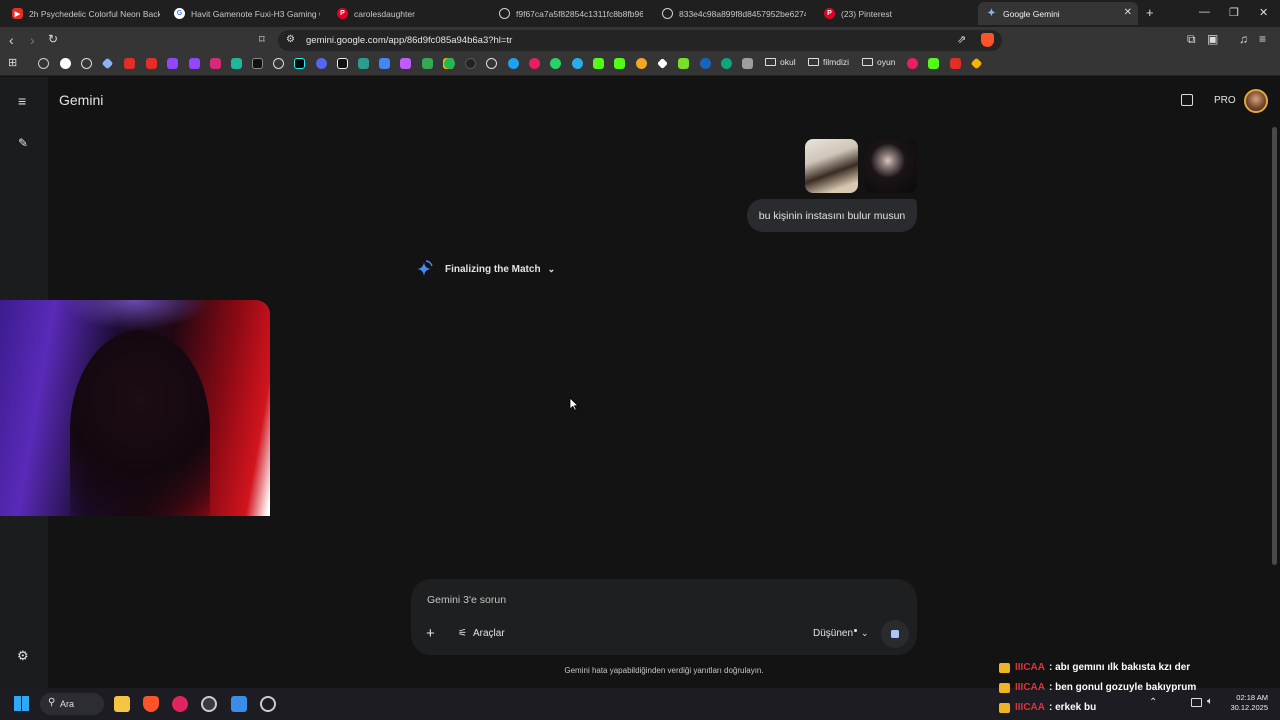 This screenshot has width=1280, height=720. Describe the element at coordinates (1058, 13) in the screenshot. I see `browser-tab-active: ✦ Google Gemini ✕` at that location.